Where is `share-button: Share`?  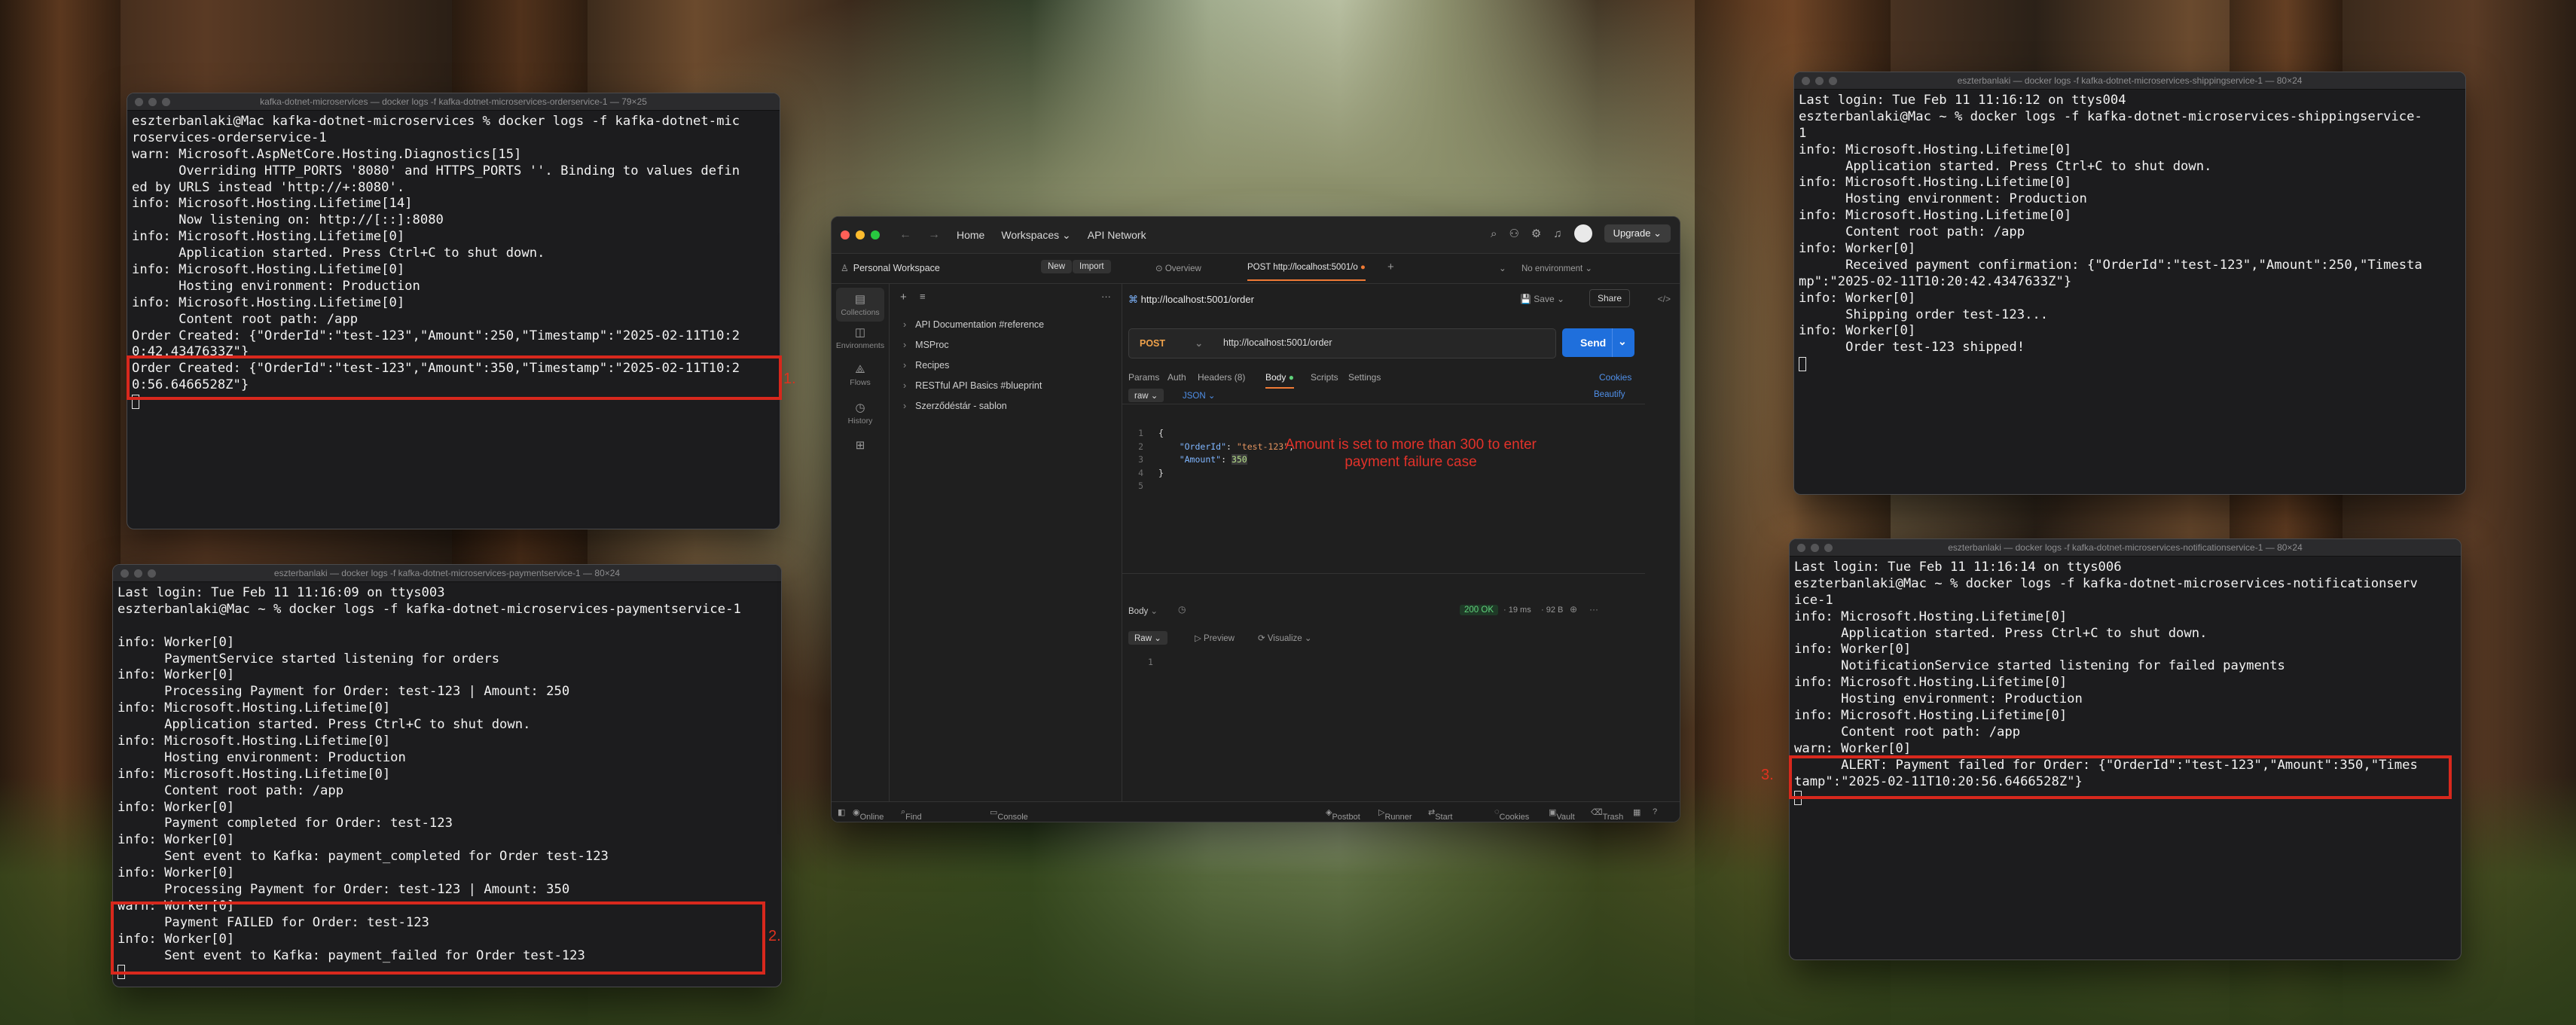
share-button: Share is located at coordinates (1610, 298).